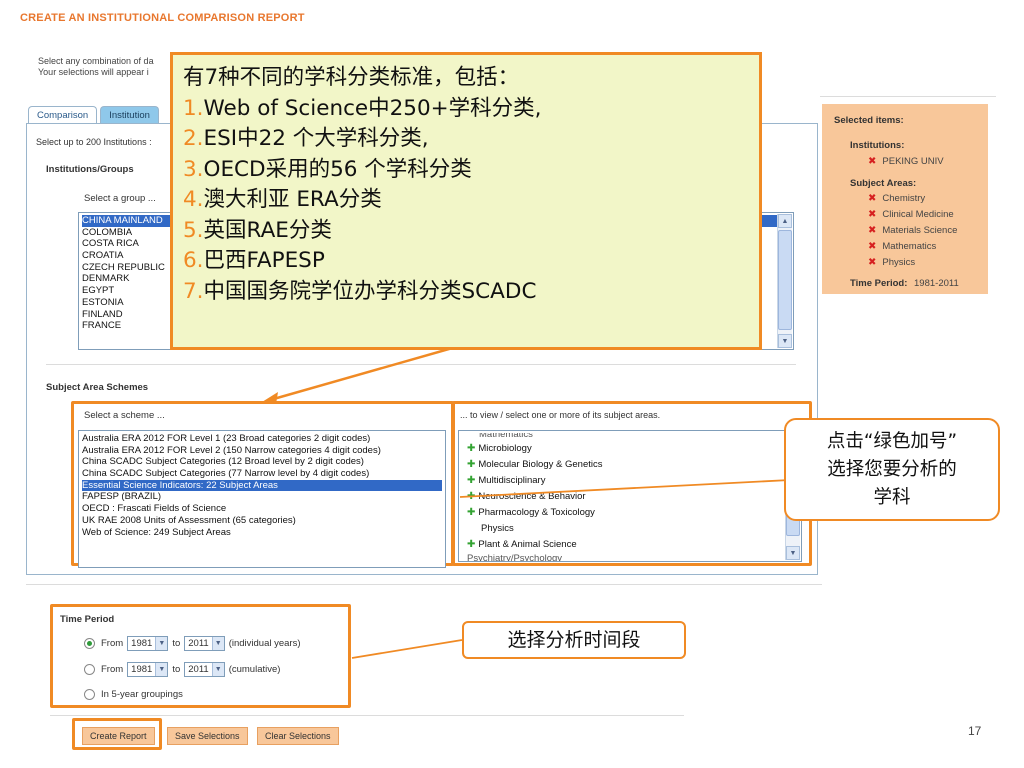 This screenshot has height=768, width=1024. I want to click on page-number: 17, so click(975, 731).